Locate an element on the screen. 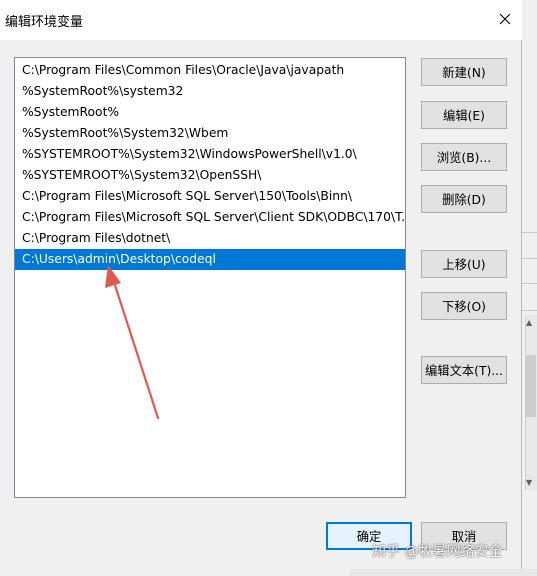 Image resolution: width=537 pixels, height=576 pixels. close-icon is located at coordinates (505, 19).